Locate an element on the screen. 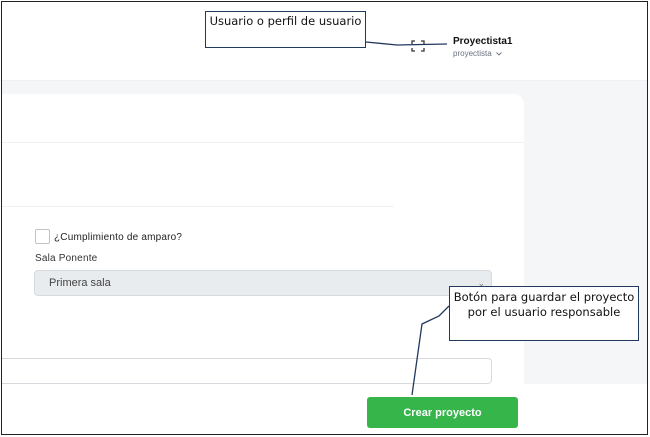 The height and width of the screenshot is (437, 650). text-input is located at coordinates (247, 371).